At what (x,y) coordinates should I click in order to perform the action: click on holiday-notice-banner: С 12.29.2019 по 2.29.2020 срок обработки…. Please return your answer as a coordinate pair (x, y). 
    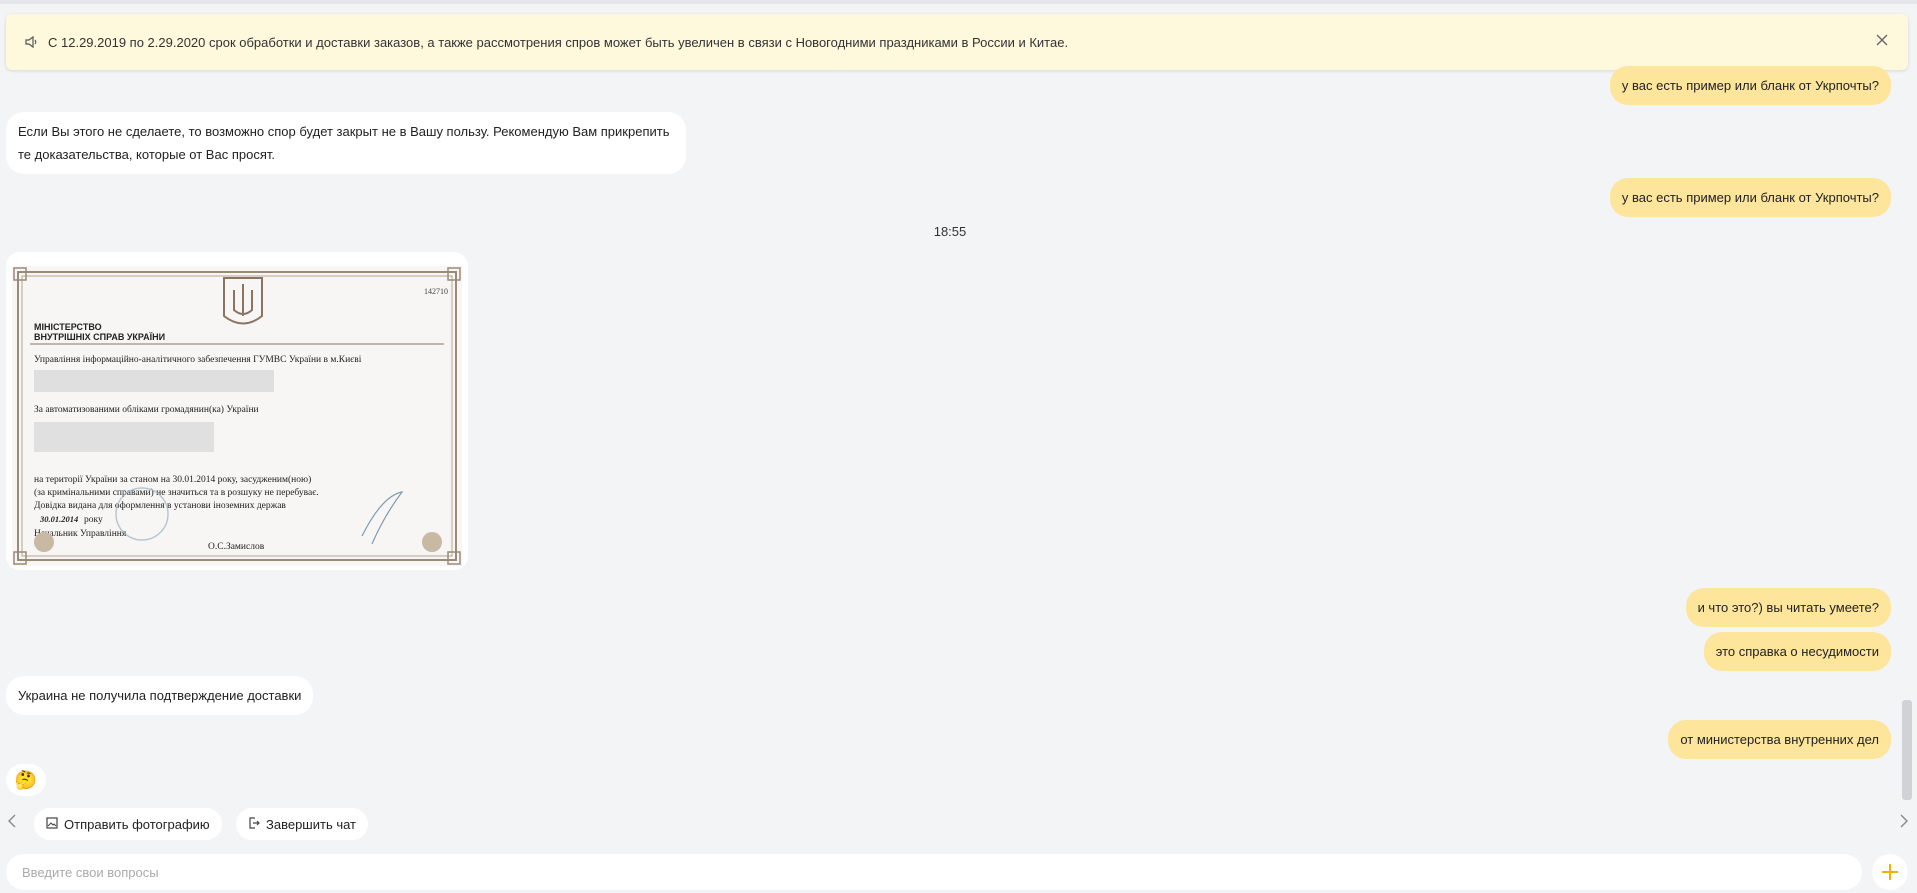
    Looking at the image, I should click on (957, 42).